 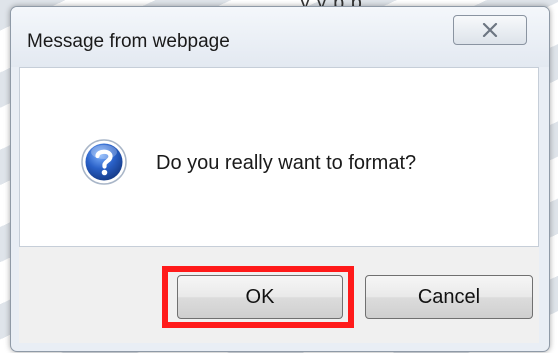 I want to click on close-button, so click(x=490, y=30).